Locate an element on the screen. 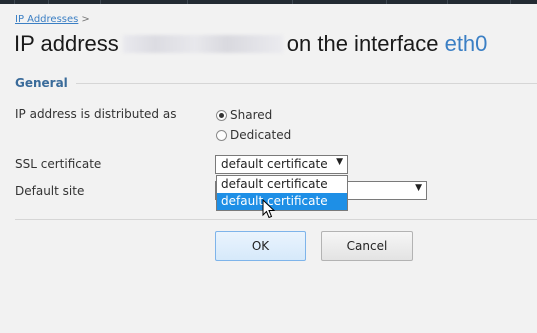 Image resolution: width=537 pixels, height=333 pixels. page-title-middle: on the interface is located at coordinates (362, 43).